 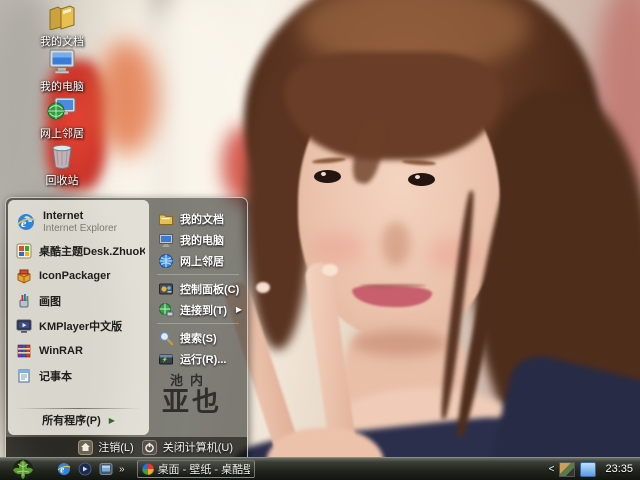 I want to click on desktop-icon-label: 网上邻居, so click(x=62, y=134).